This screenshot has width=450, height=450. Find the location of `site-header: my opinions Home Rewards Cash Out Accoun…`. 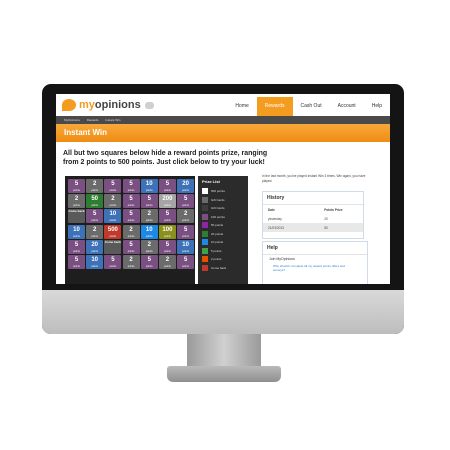

site-header: my opinions Home Rewards Cash Out Accoun… is located at coordinates (223, 105).